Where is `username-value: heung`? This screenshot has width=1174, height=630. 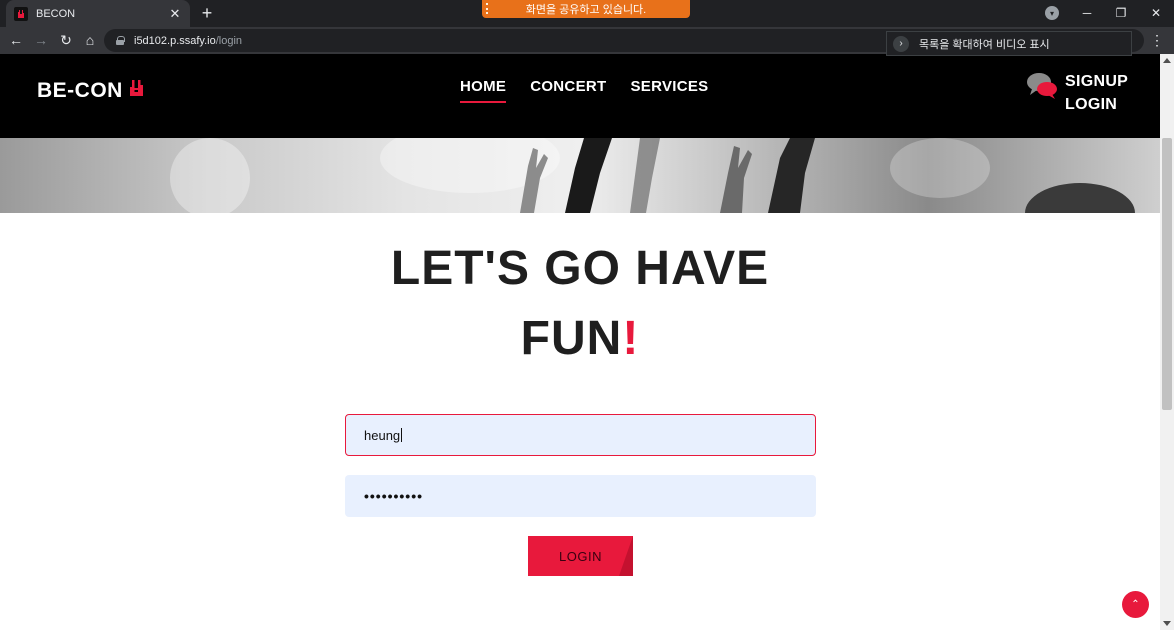
username-value: heung is located at coordinates (382, 435).